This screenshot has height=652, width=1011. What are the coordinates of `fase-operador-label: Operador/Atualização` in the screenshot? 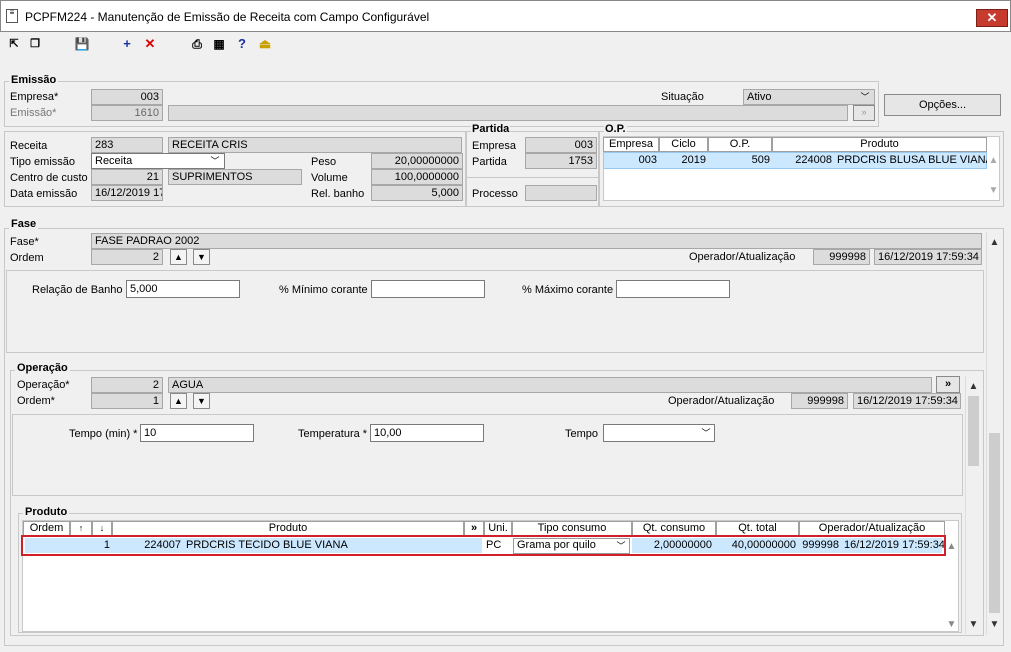 It's located at (742, 257).